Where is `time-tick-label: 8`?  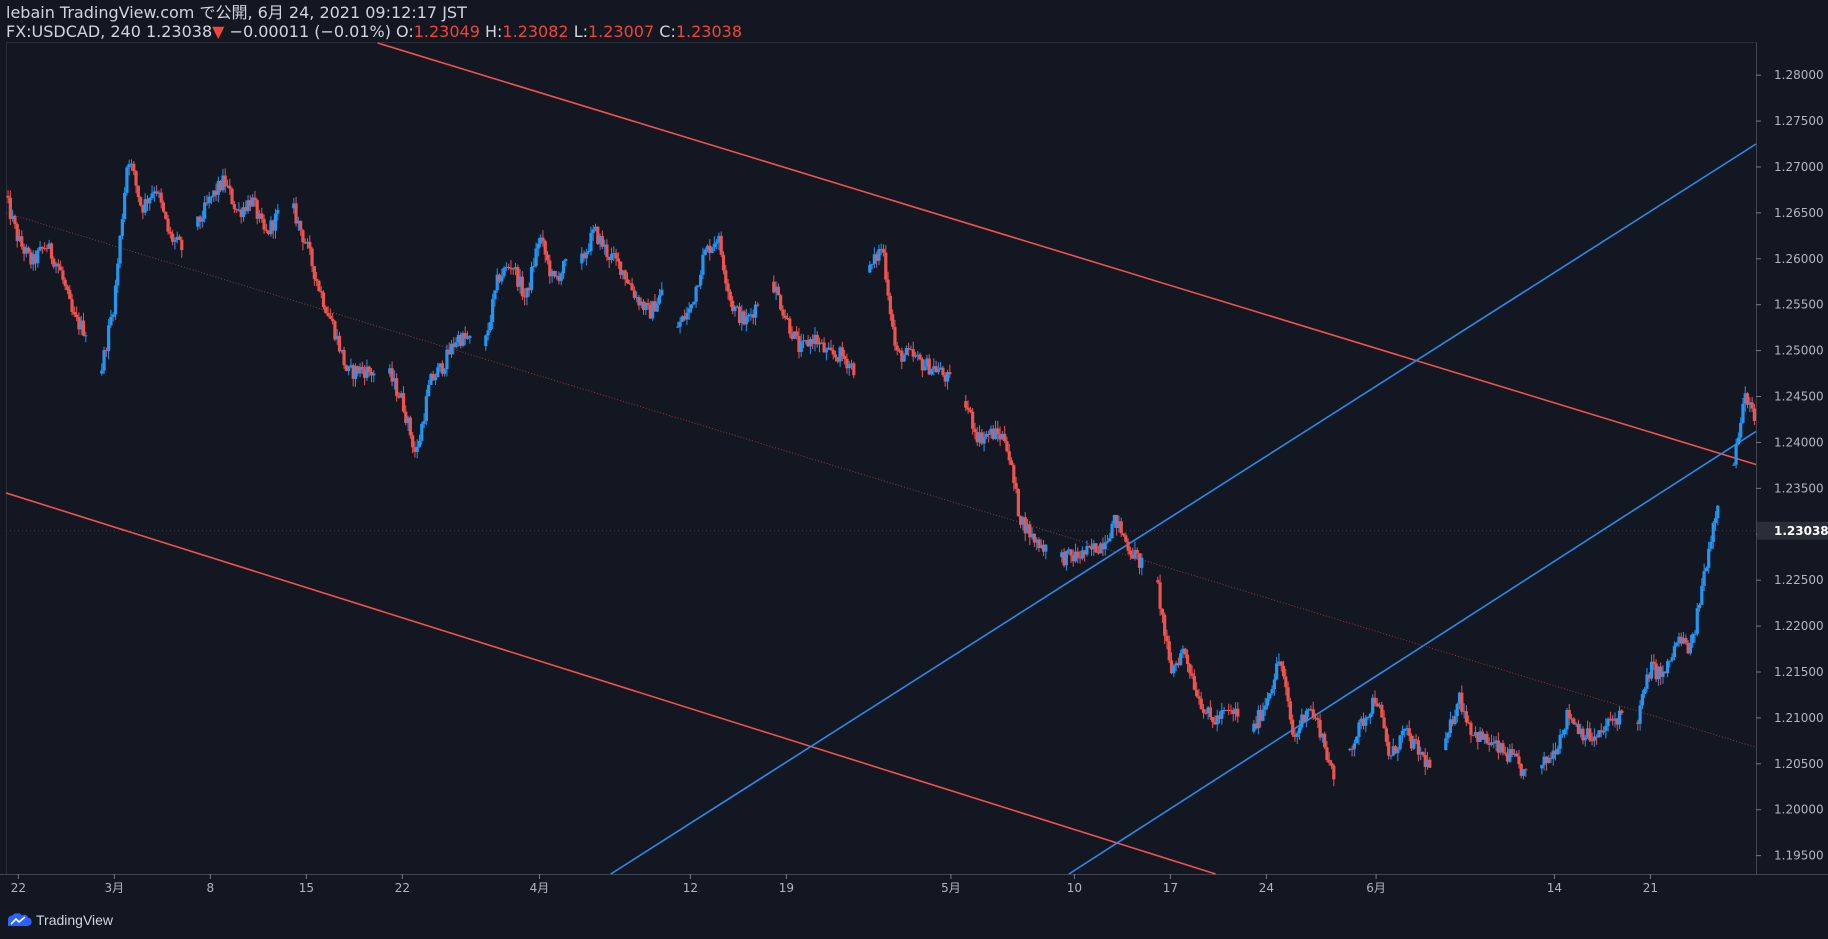 time-tick-label: 8 is located at coordinates (211, 888).